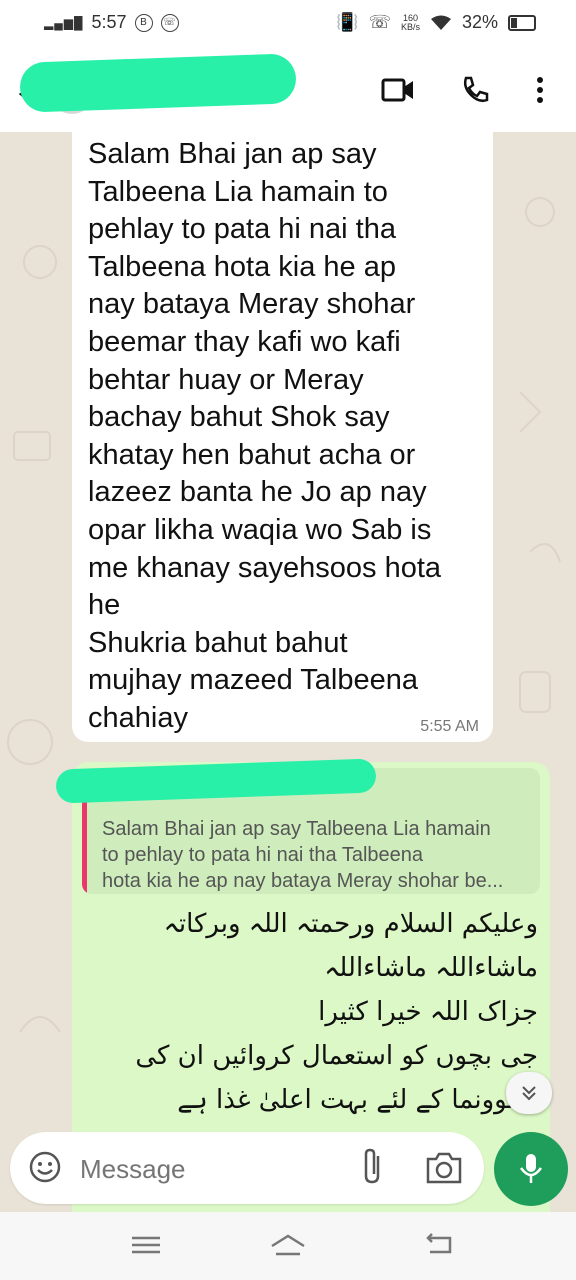 Image resolution: width=576 pixels, height=1280 pixels. What do you see at coordinates (540, 90) in the screenshot?
I see `more-vertical-icon` at bounding box center [540, 90].